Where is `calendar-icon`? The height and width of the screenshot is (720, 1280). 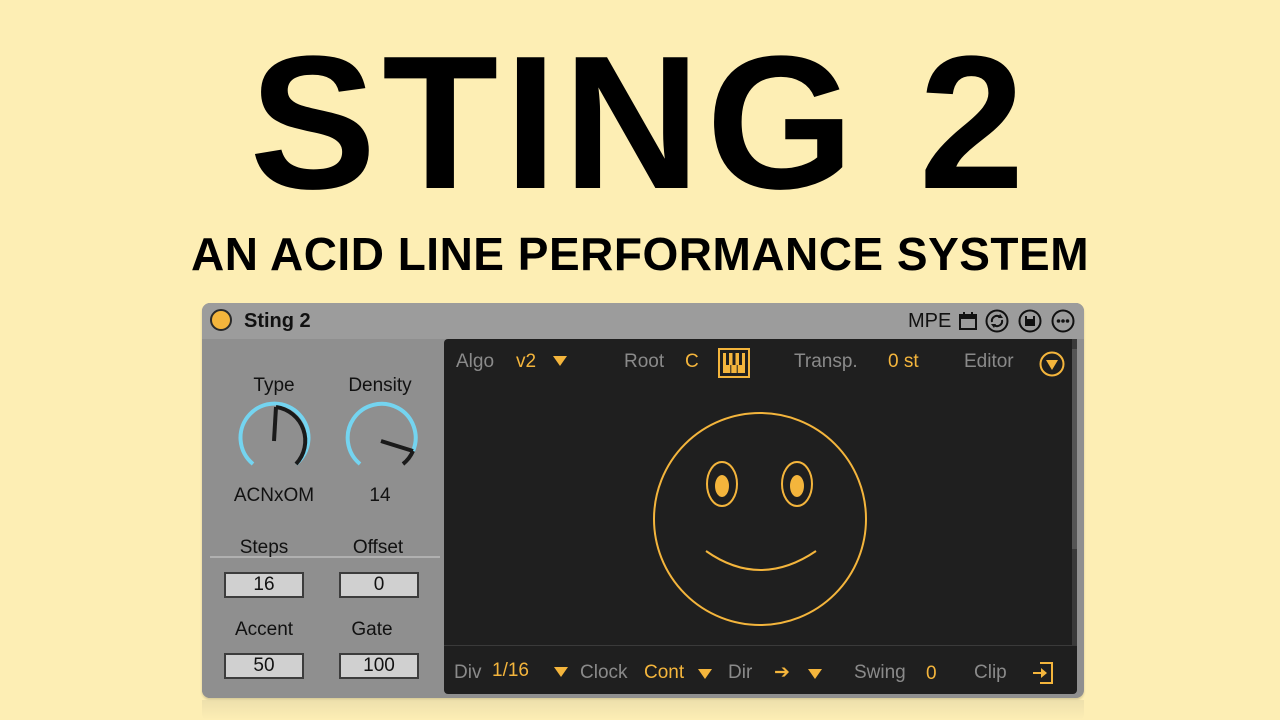
calendar-icon is located at coordinates (968, 321).